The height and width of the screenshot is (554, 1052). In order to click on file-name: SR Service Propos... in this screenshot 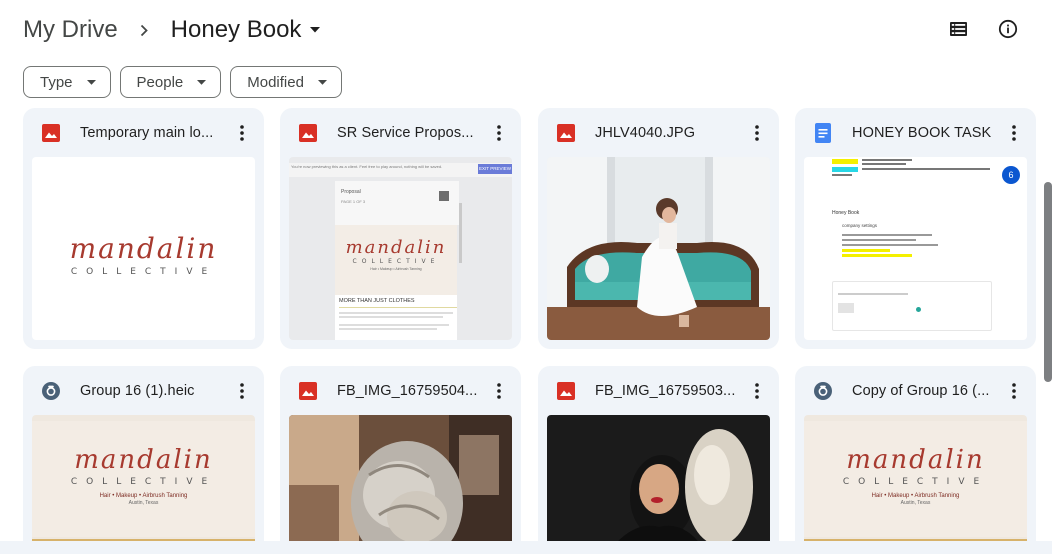, I will do `click(405, 132)`.